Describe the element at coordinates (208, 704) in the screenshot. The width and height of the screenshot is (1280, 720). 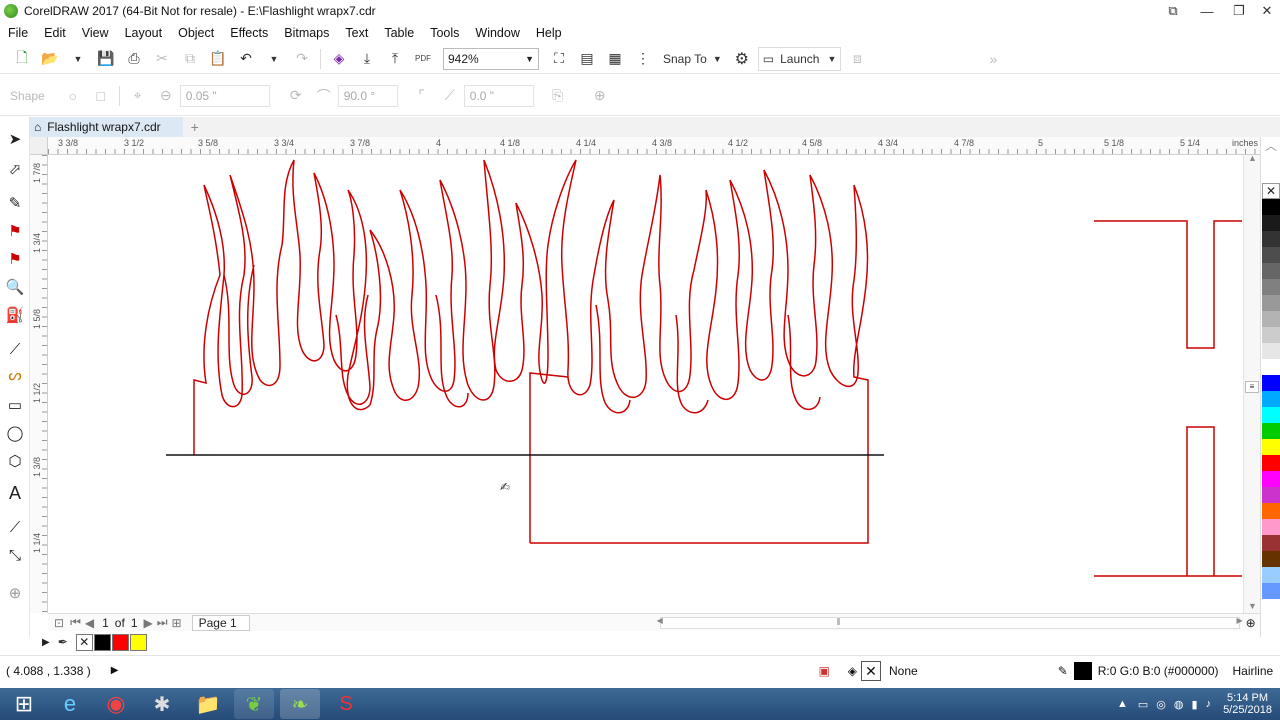
I see `file-explorer-icon: 📁` at that location.